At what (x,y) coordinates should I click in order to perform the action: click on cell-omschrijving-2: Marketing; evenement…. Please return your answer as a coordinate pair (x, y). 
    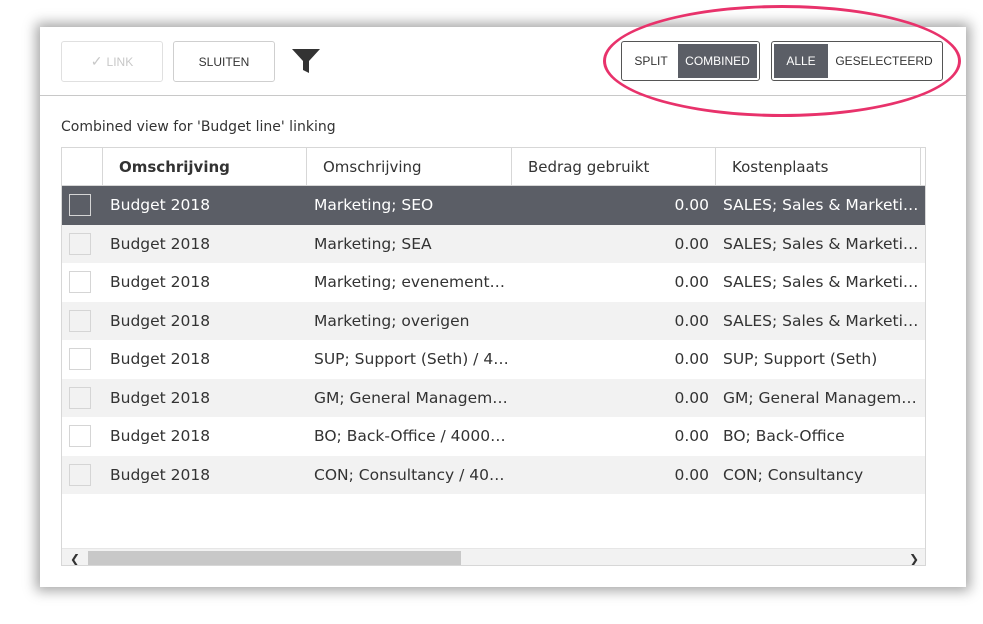
    Looking at the image, I should click on (410, 282).